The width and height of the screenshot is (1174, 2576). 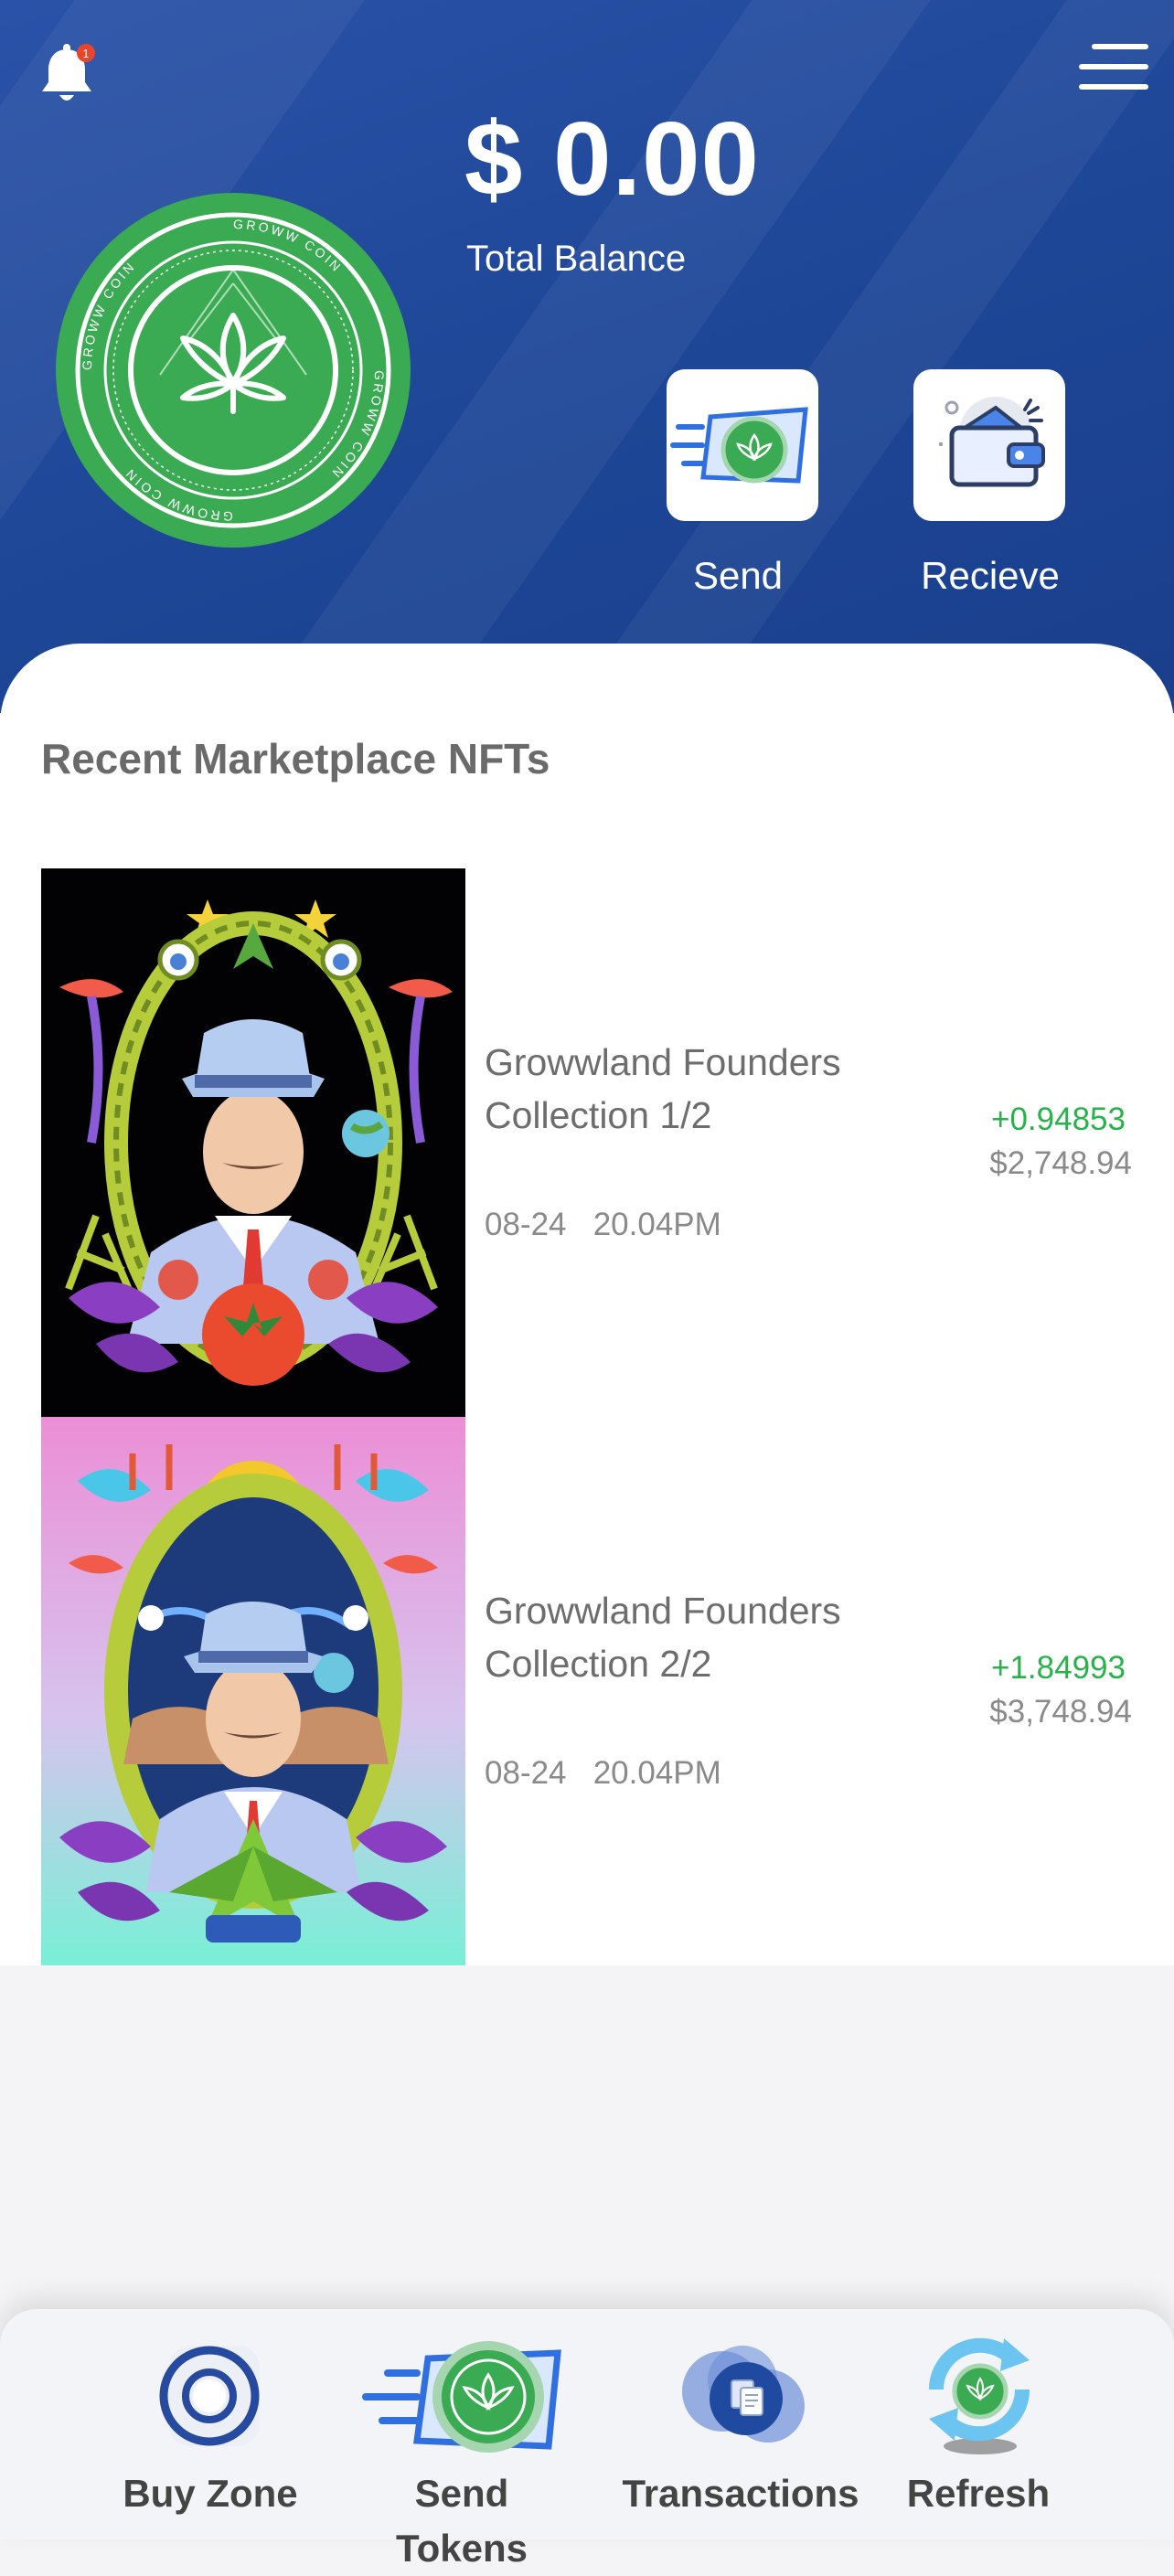 I want to click on total-balance-amount: $ 0.00, so click(x=612, y=159).